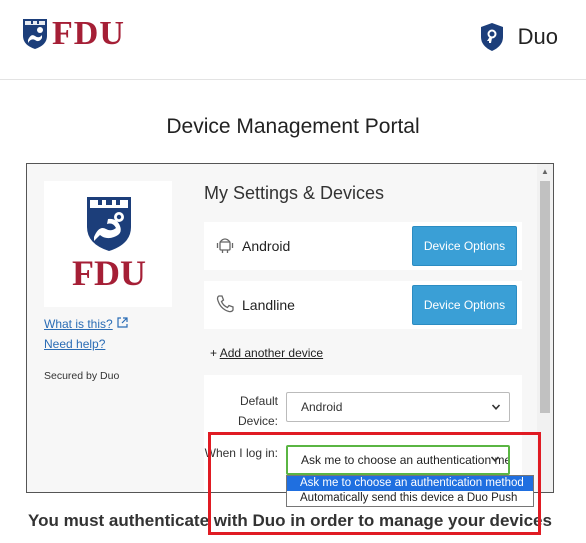  Describe the element at coordinates (294, 193) in the screenshot. I see `settings-heading: My Settings & Devices` at that location.